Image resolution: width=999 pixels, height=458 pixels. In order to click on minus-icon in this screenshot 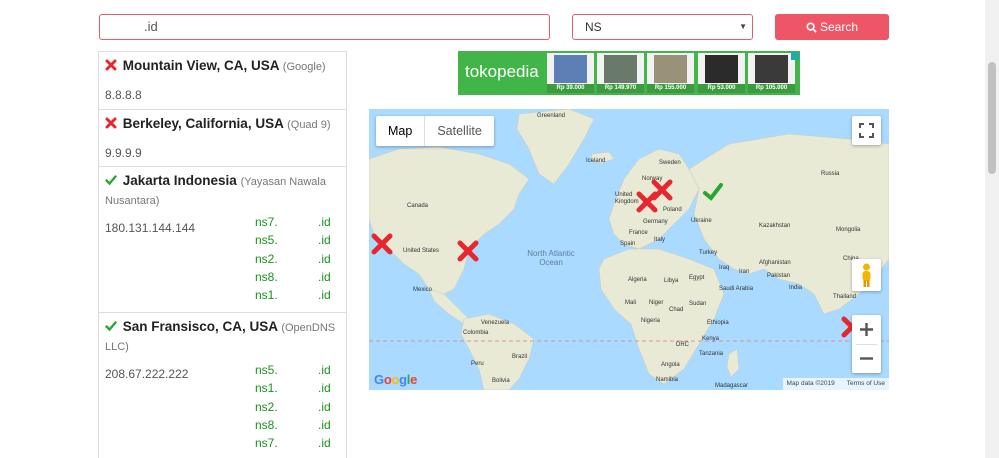, I will do `click(866, 358)`.